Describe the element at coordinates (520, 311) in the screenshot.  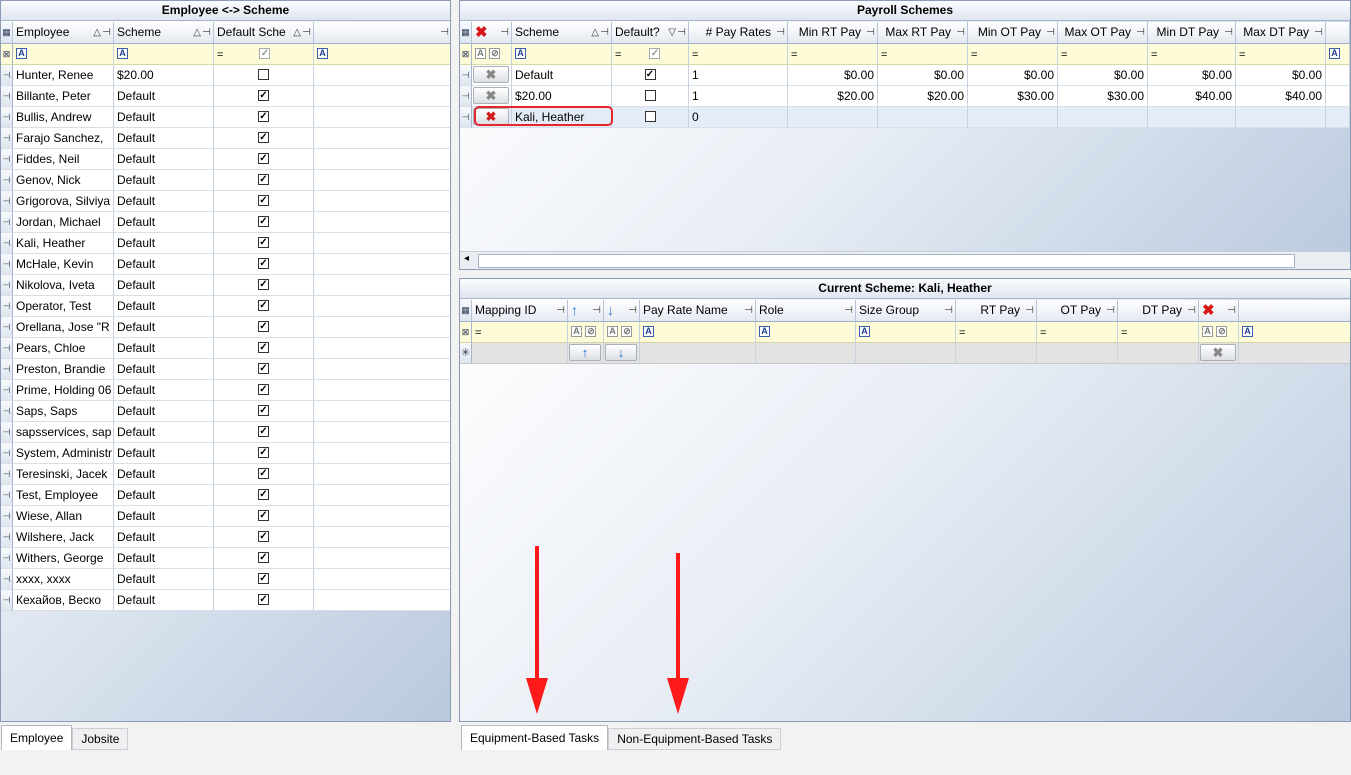
I see `column-header-mapping-id: Mapping ID ⊣` at that location.